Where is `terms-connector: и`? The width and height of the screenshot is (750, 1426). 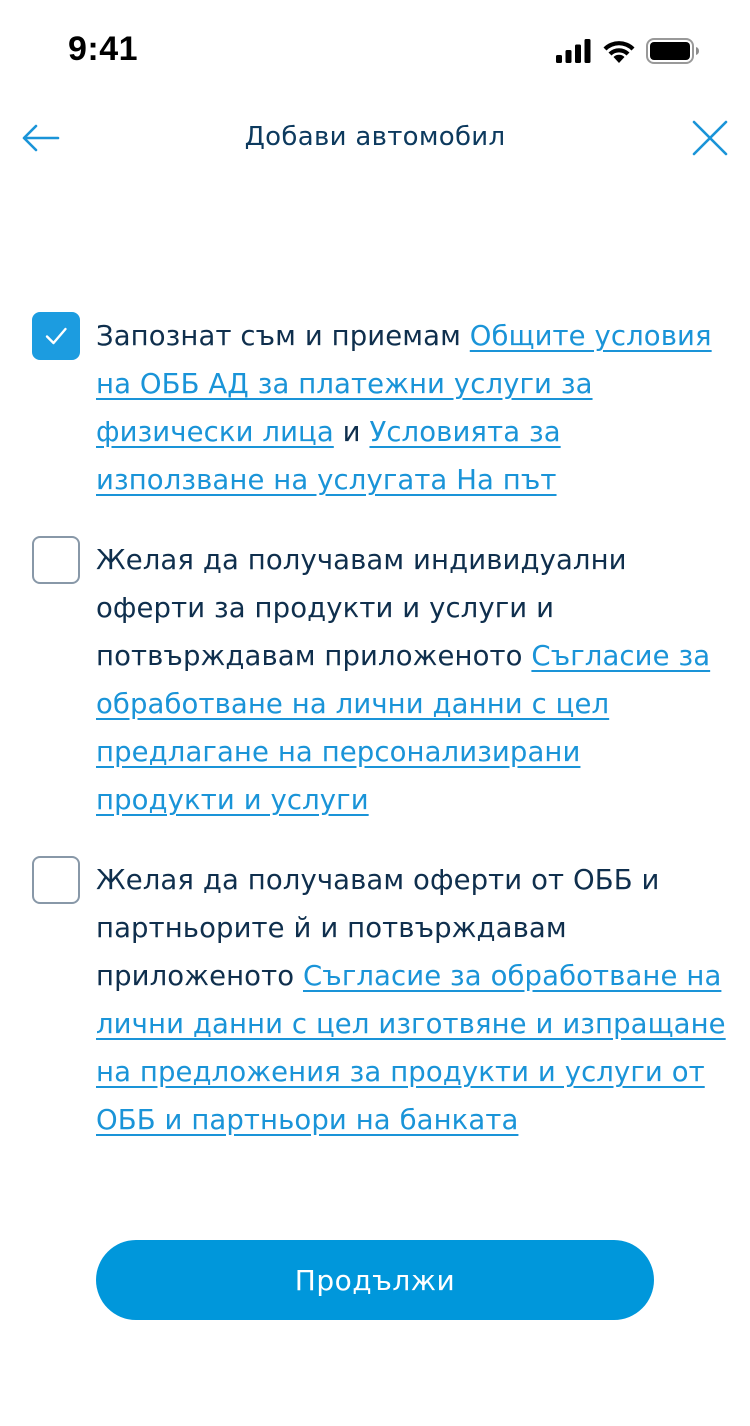 terms-connector: и is located at coordinates (351, 432).